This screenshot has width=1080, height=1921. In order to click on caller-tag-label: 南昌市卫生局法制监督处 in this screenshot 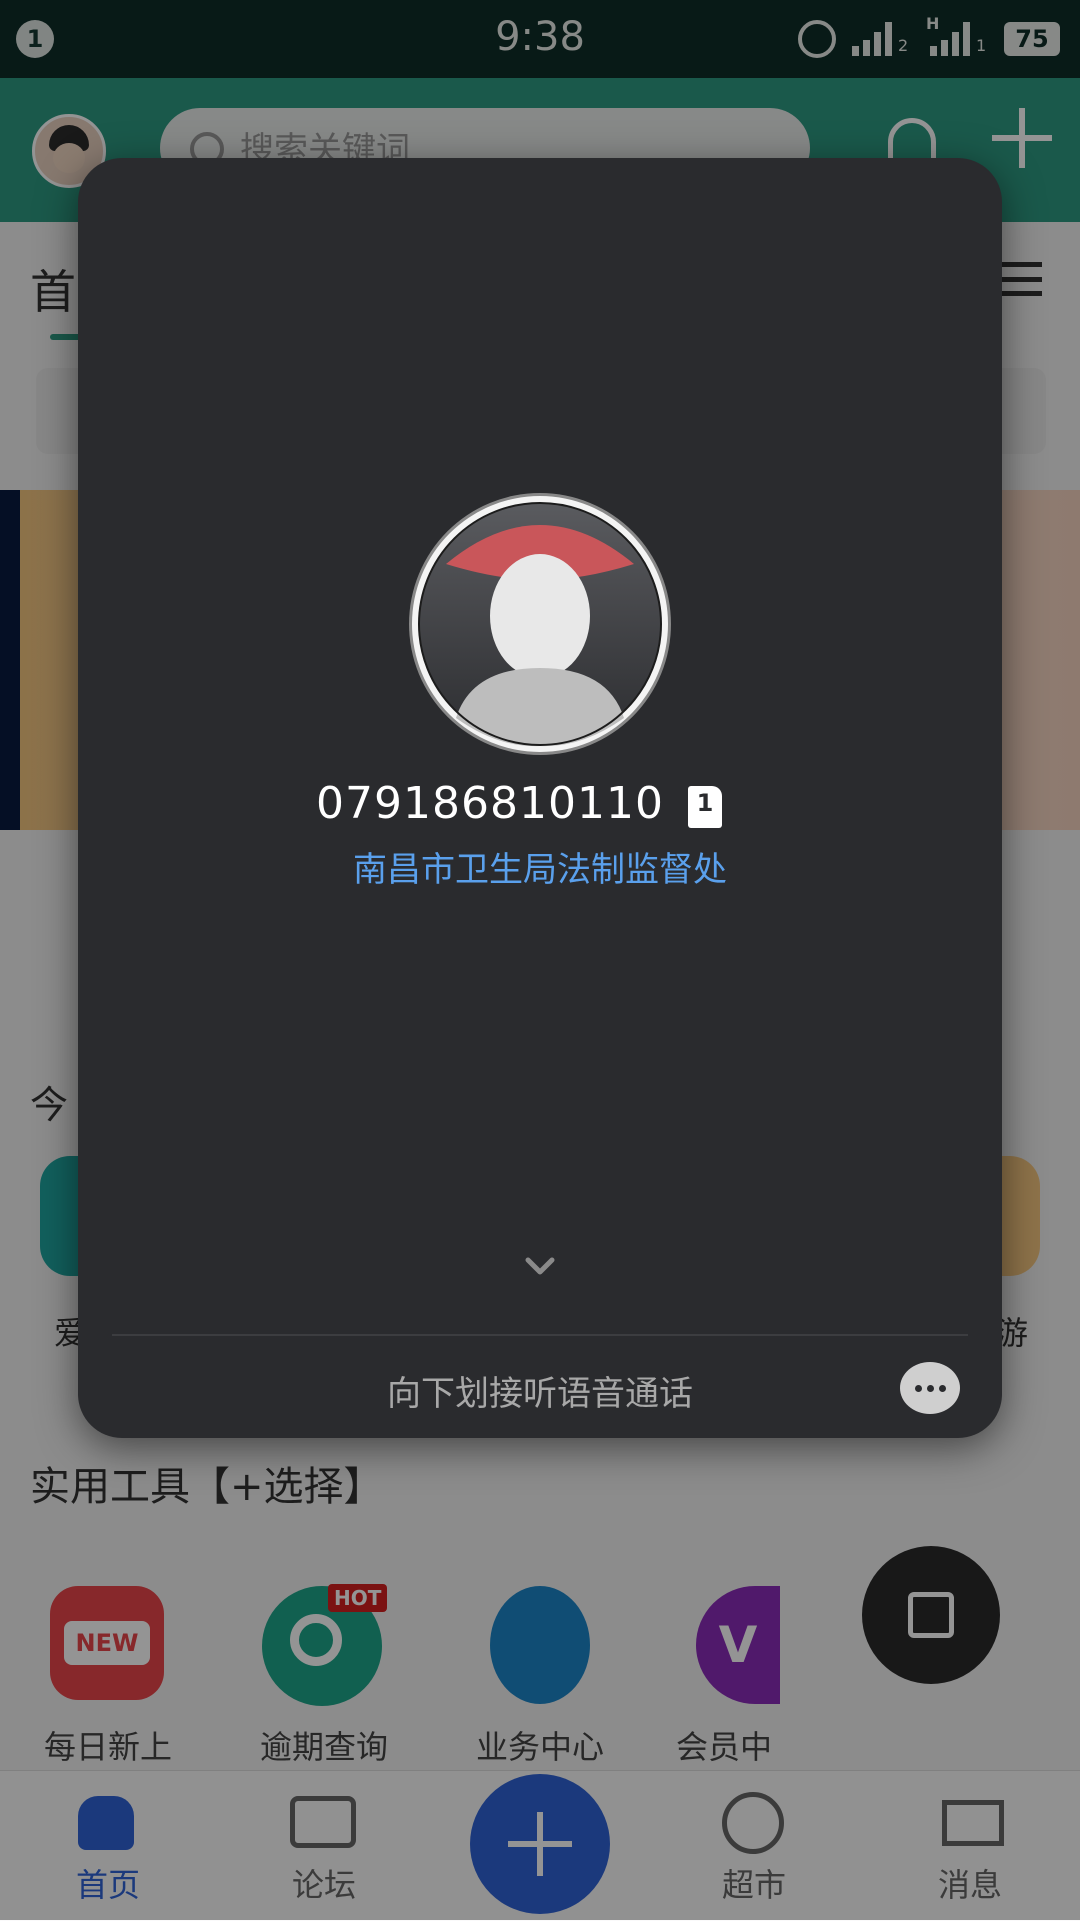, I will do `click(540, 870)`.